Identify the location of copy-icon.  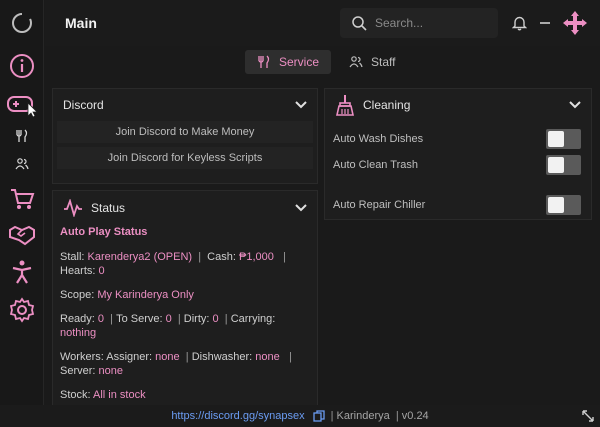
(318, 416).